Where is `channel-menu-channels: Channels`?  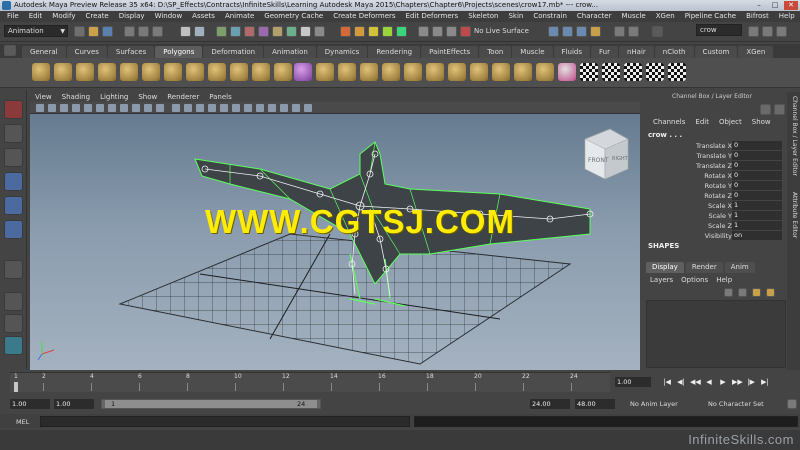
channel-menu-channels: Channels is located at coordinates (669, 122).